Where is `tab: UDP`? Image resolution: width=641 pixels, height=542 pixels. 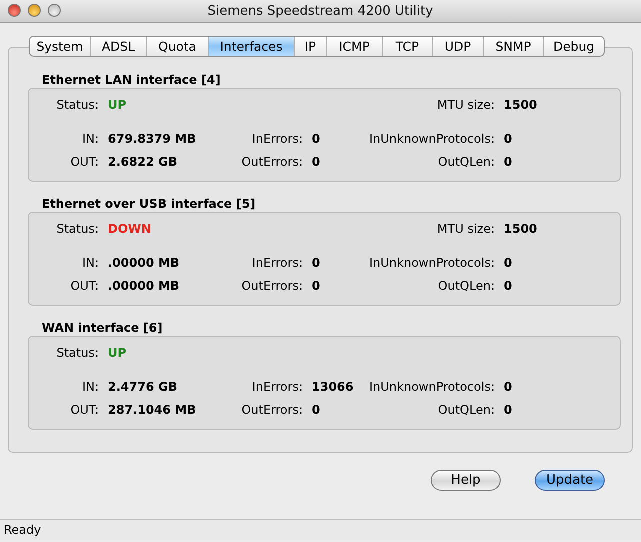
tab: UDP is located at coordinates (458, 46).